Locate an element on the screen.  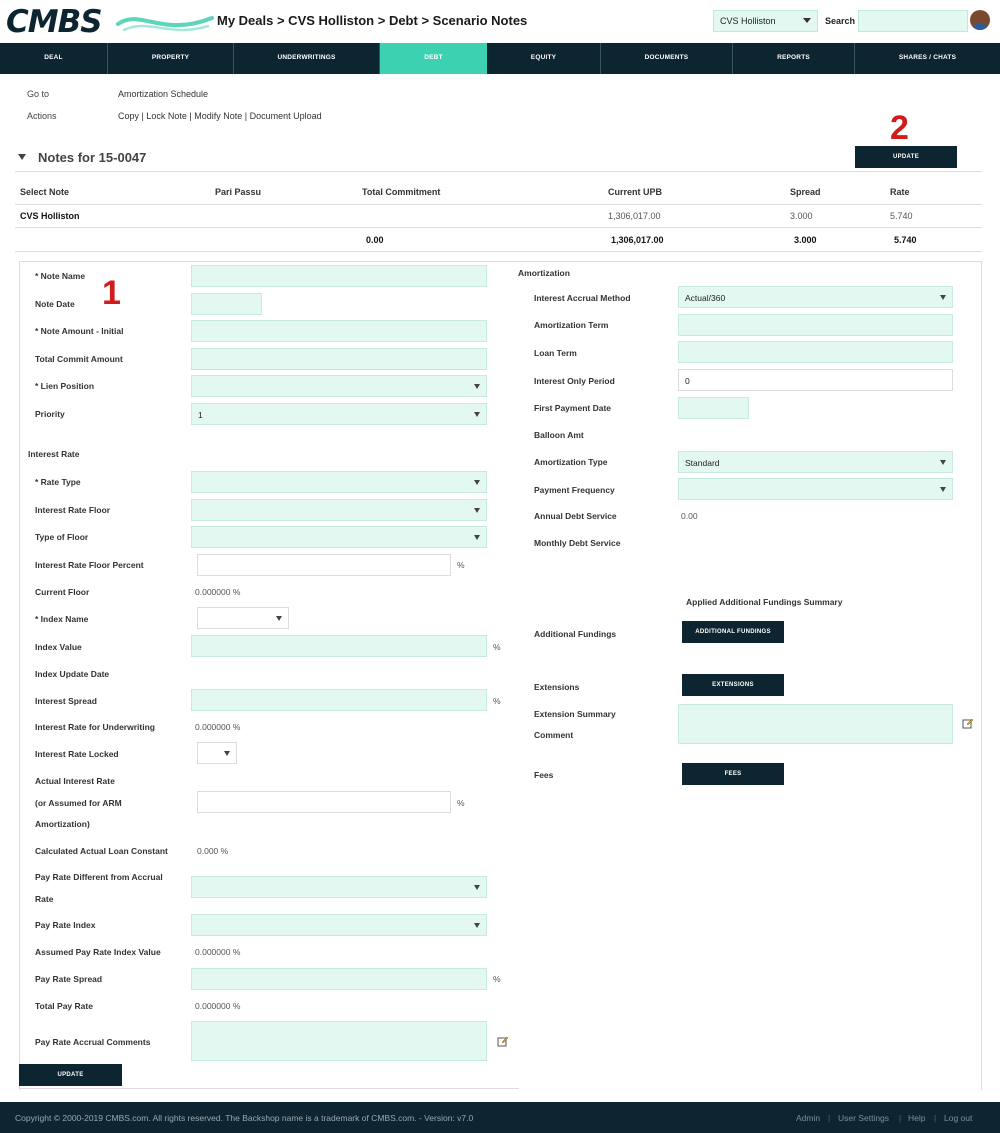
io-period-input: 0 is located at coordinates (815, 380).